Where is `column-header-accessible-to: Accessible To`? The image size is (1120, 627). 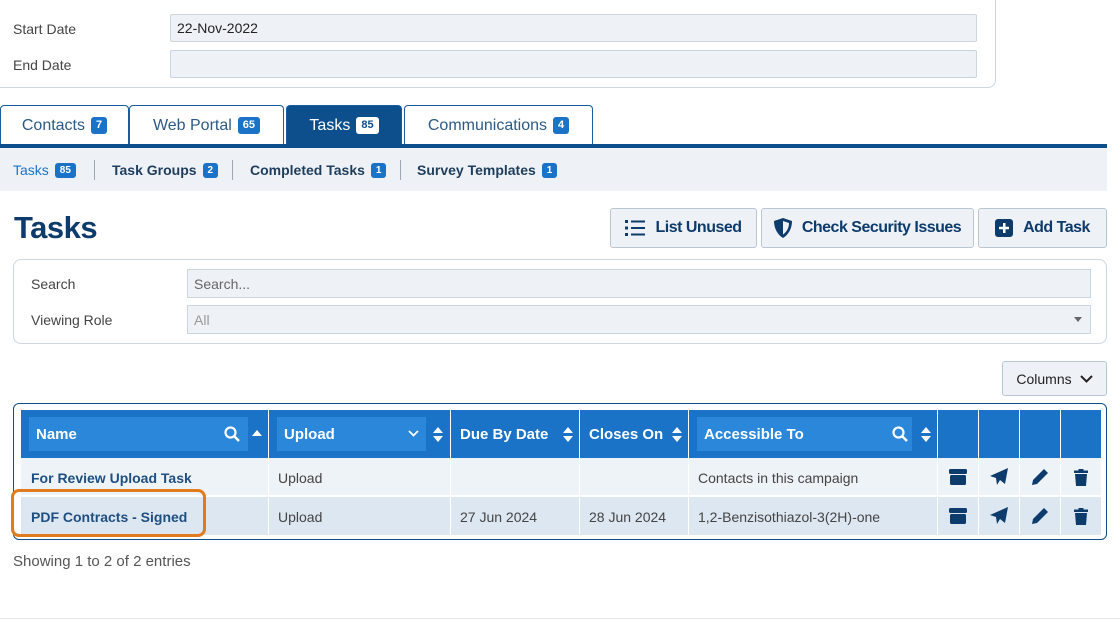 column-header-accessible-to: Accessible To is located at coordinates (813, 434).